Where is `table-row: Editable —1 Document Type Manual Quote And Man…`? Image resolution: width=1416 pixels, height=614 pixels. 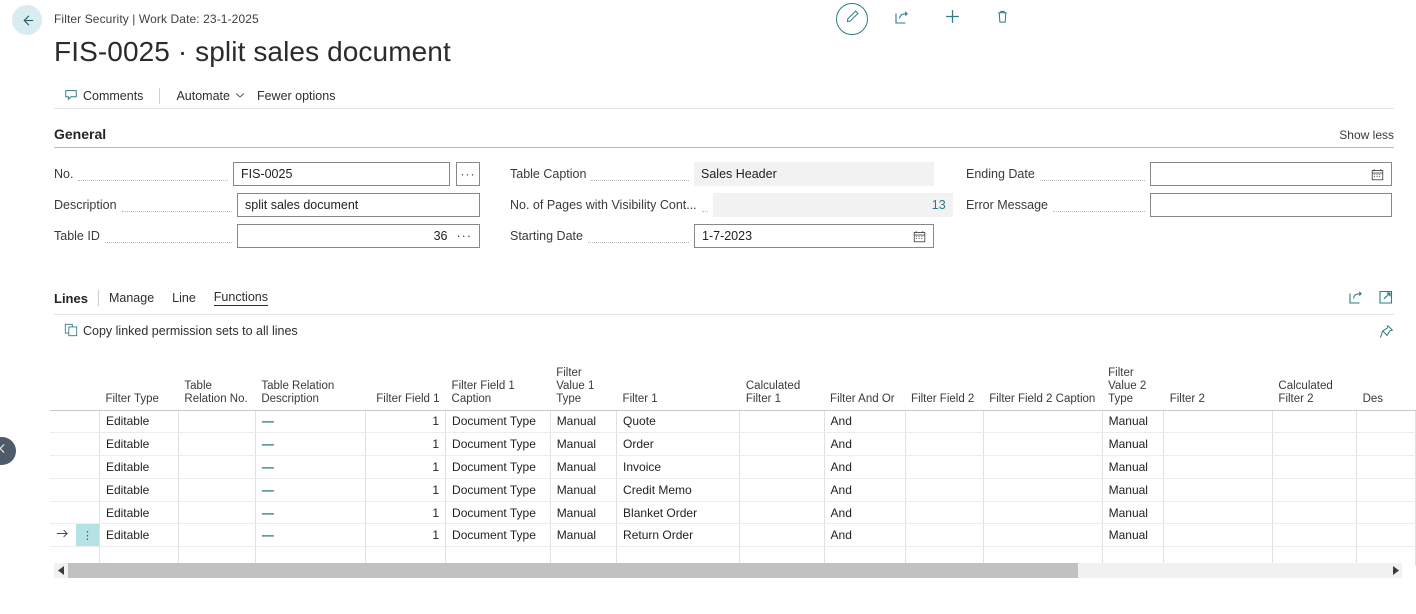 table-row: Editable —1 Document Type Manual Quote And Man… is located at coordinates (733, 422).